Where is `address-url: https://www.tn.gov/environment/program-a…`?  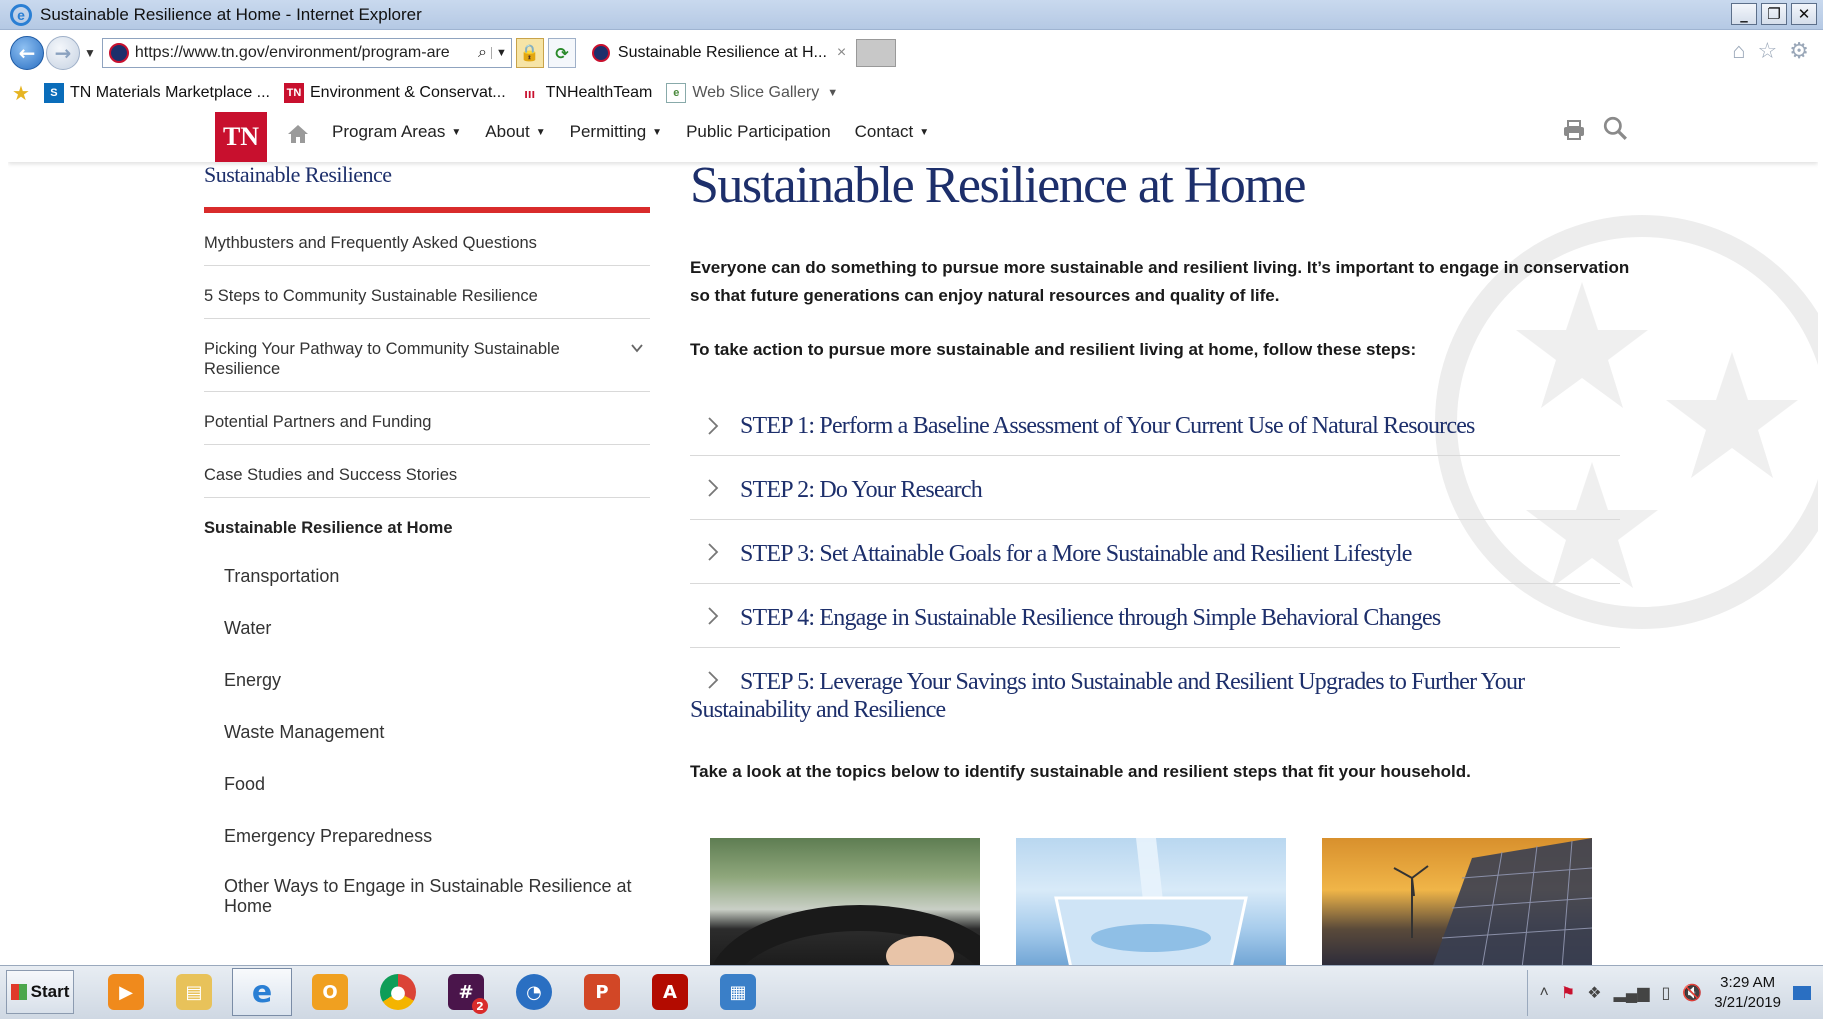 address-url: https://www.tn.gov/environment/program-a… is located at coordinates (304, 53).